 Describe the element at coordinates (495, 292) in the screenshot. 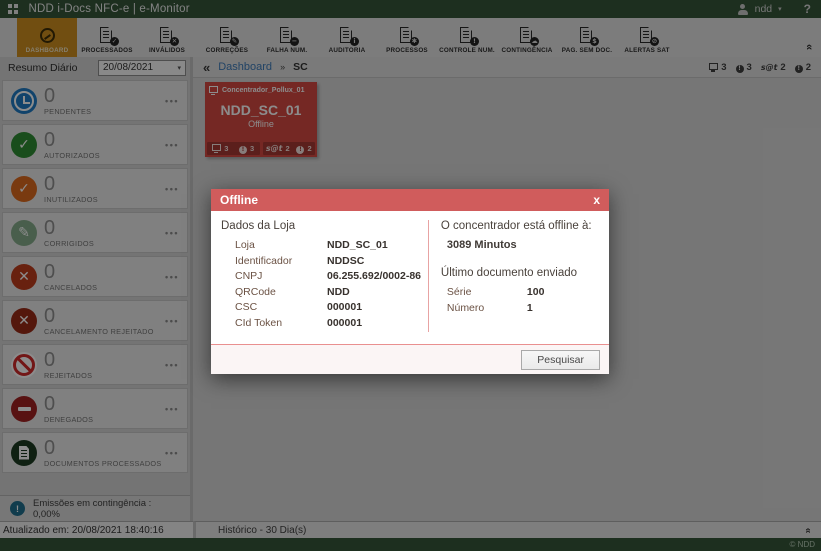

I see `last-doc-row: Série 100` at that location.